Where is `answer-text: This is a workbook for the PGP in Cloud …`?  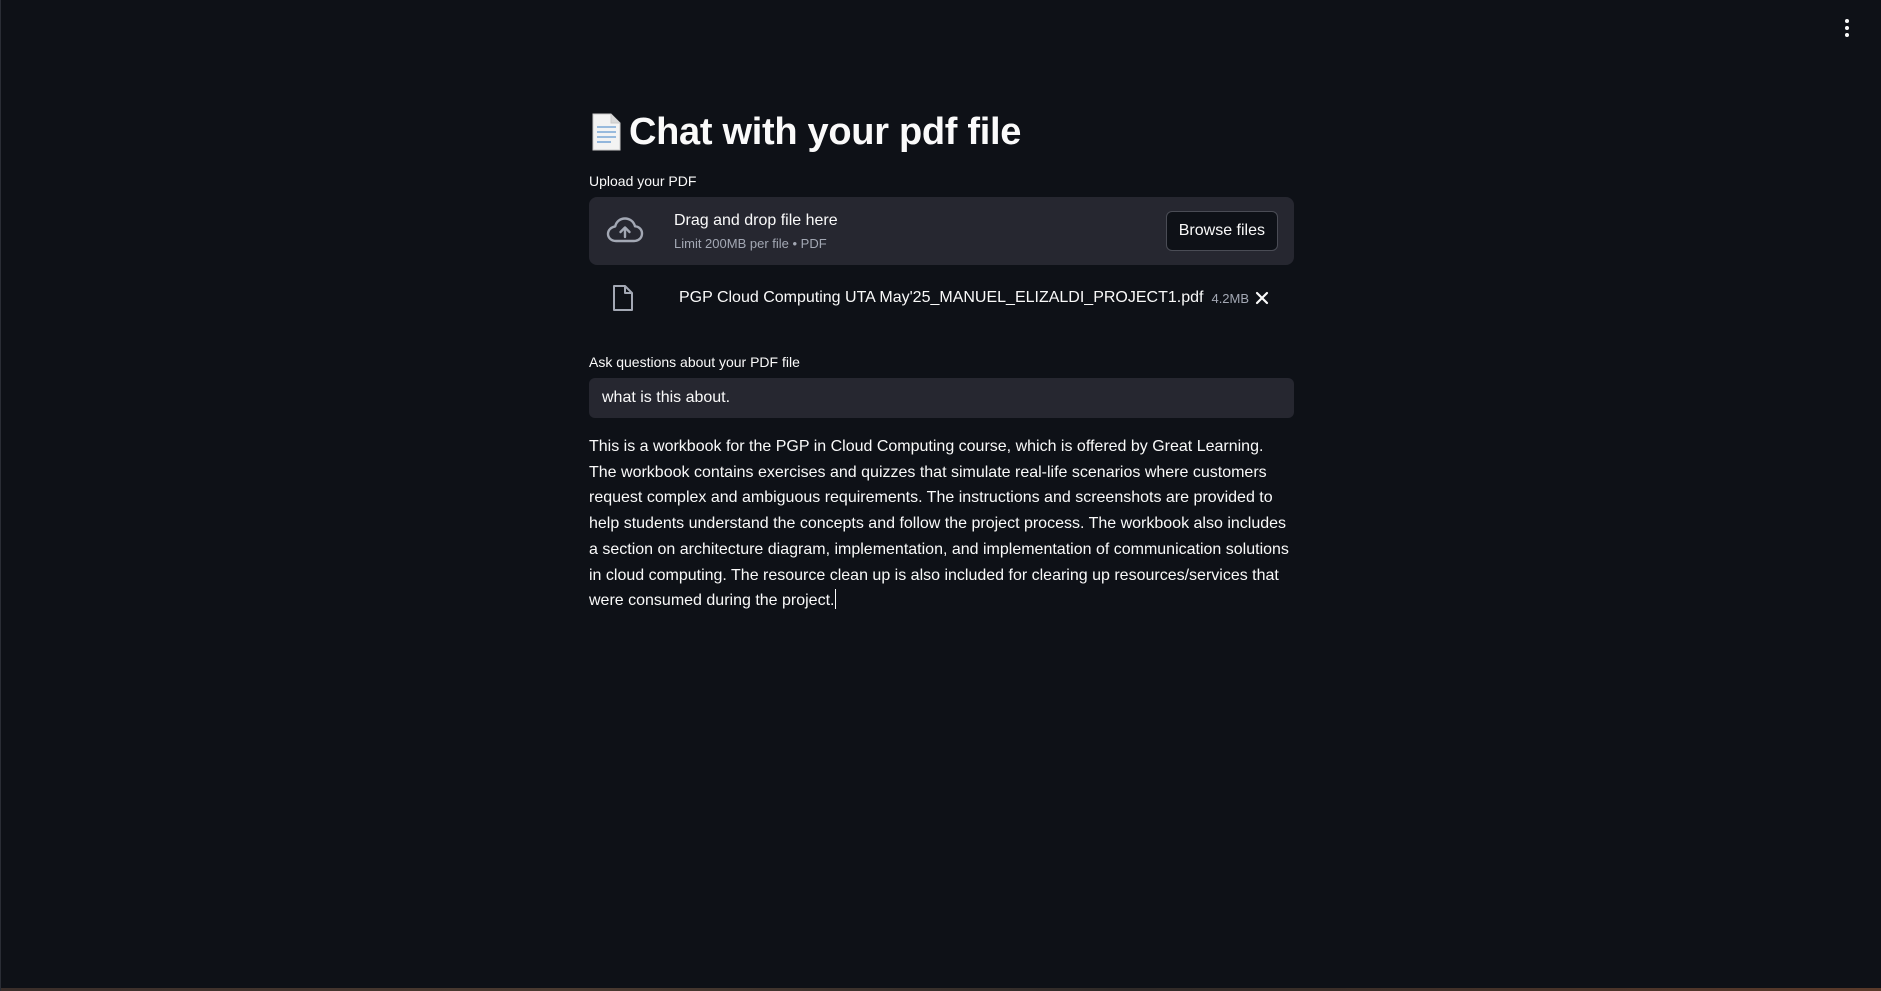
answer-text: This is a workbook for the PGP in Cloud … is located at coordinates (941, 524).